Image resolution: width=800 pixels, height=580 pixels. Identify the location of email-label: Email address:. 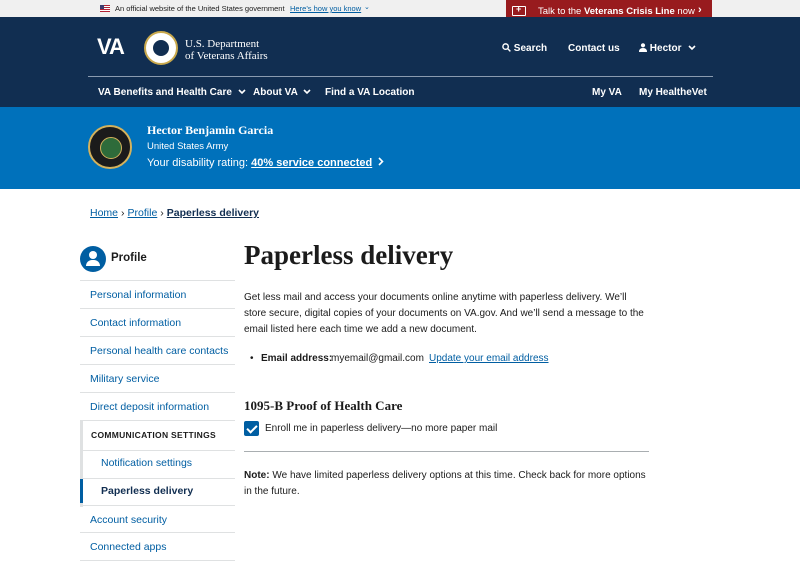
(297, 358).